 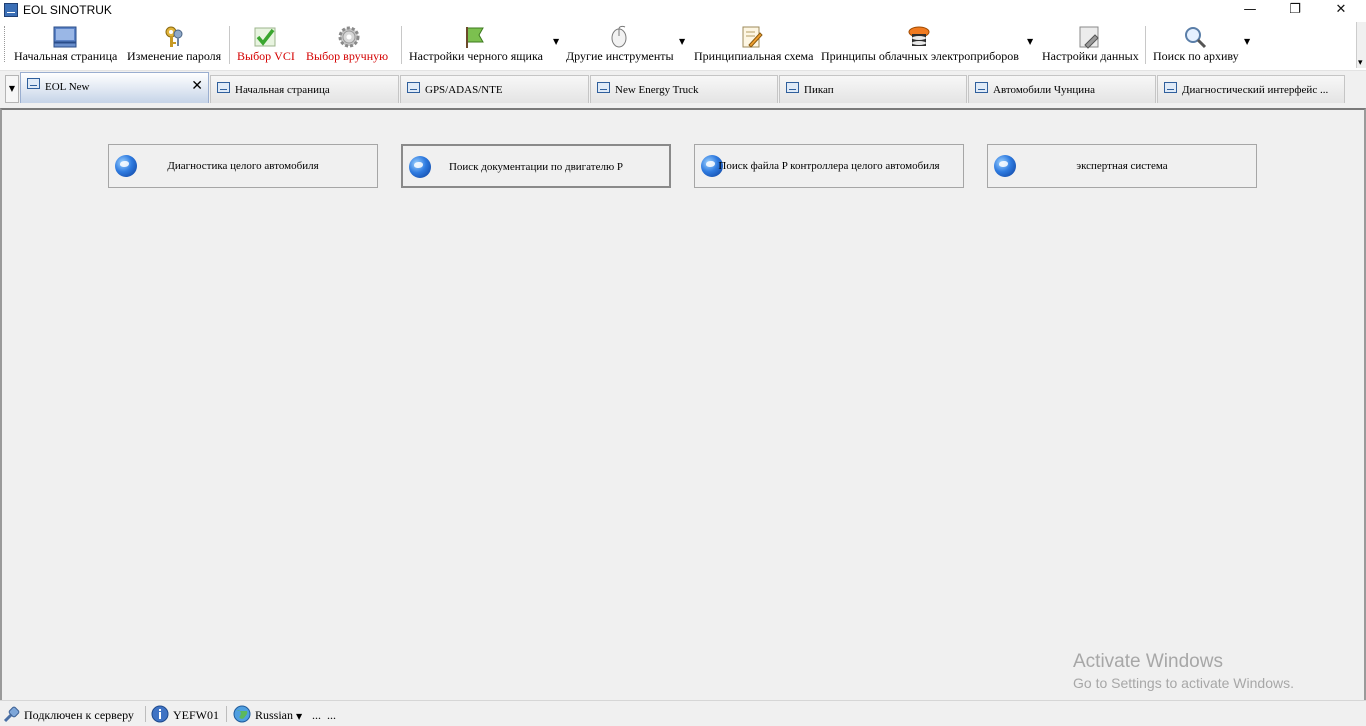 I want to click on language-selector: Russian ▼, so click(x=278, y=715).